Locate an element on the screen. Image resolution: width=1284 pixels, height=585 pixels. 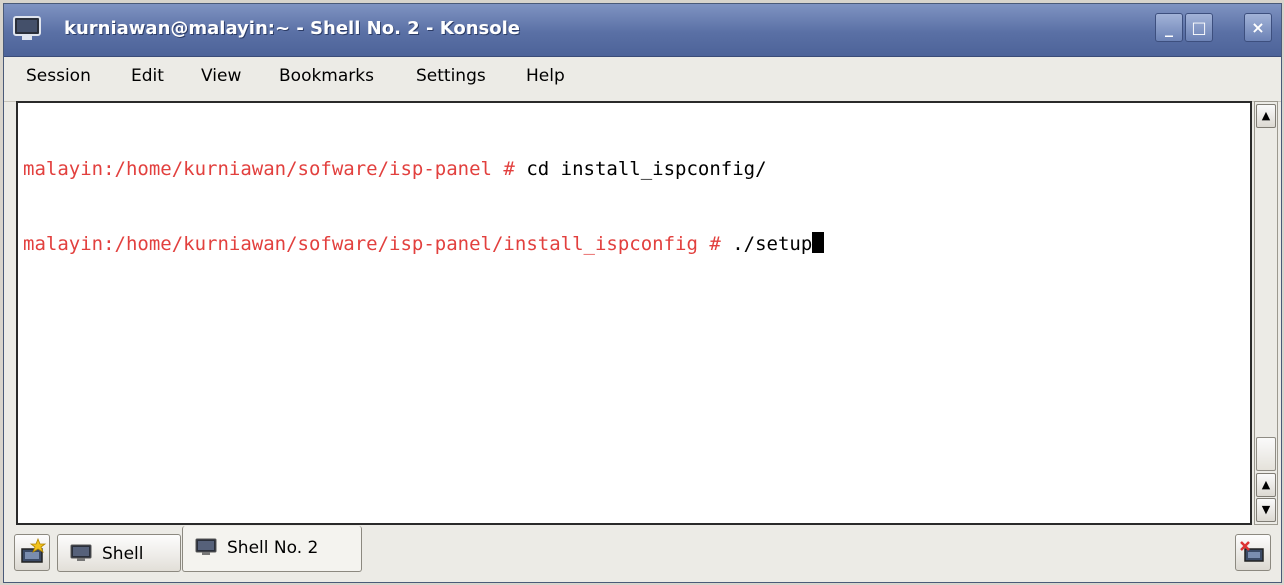
text-cursor is located at coordinates (818, 242).